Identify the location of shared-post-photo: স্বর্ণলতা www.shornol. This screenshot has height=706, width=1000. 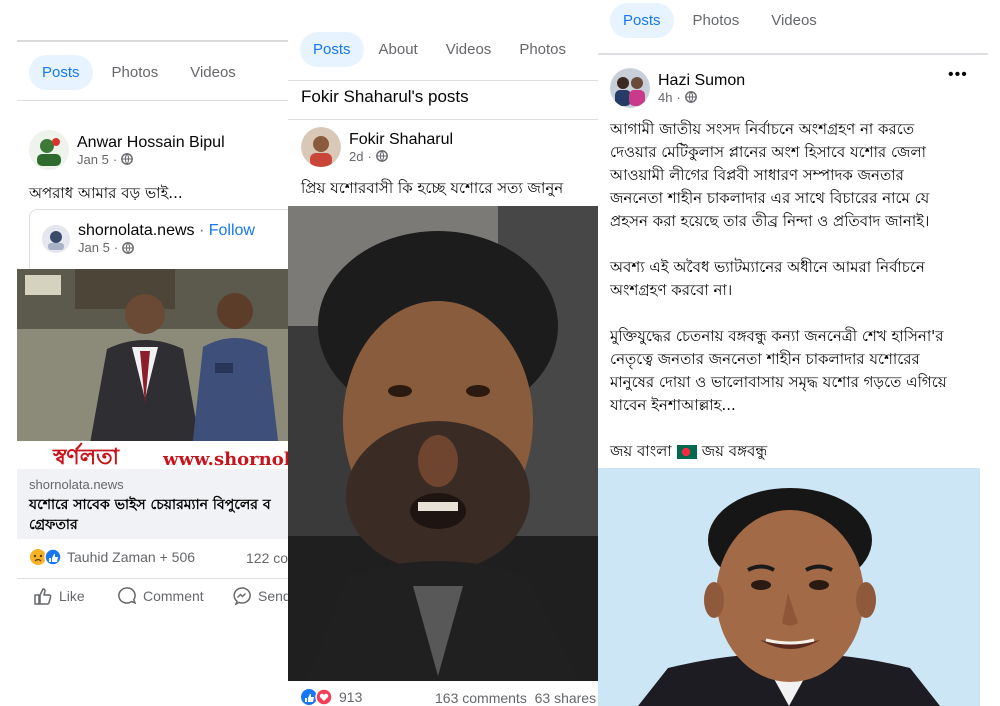
(152, 369).